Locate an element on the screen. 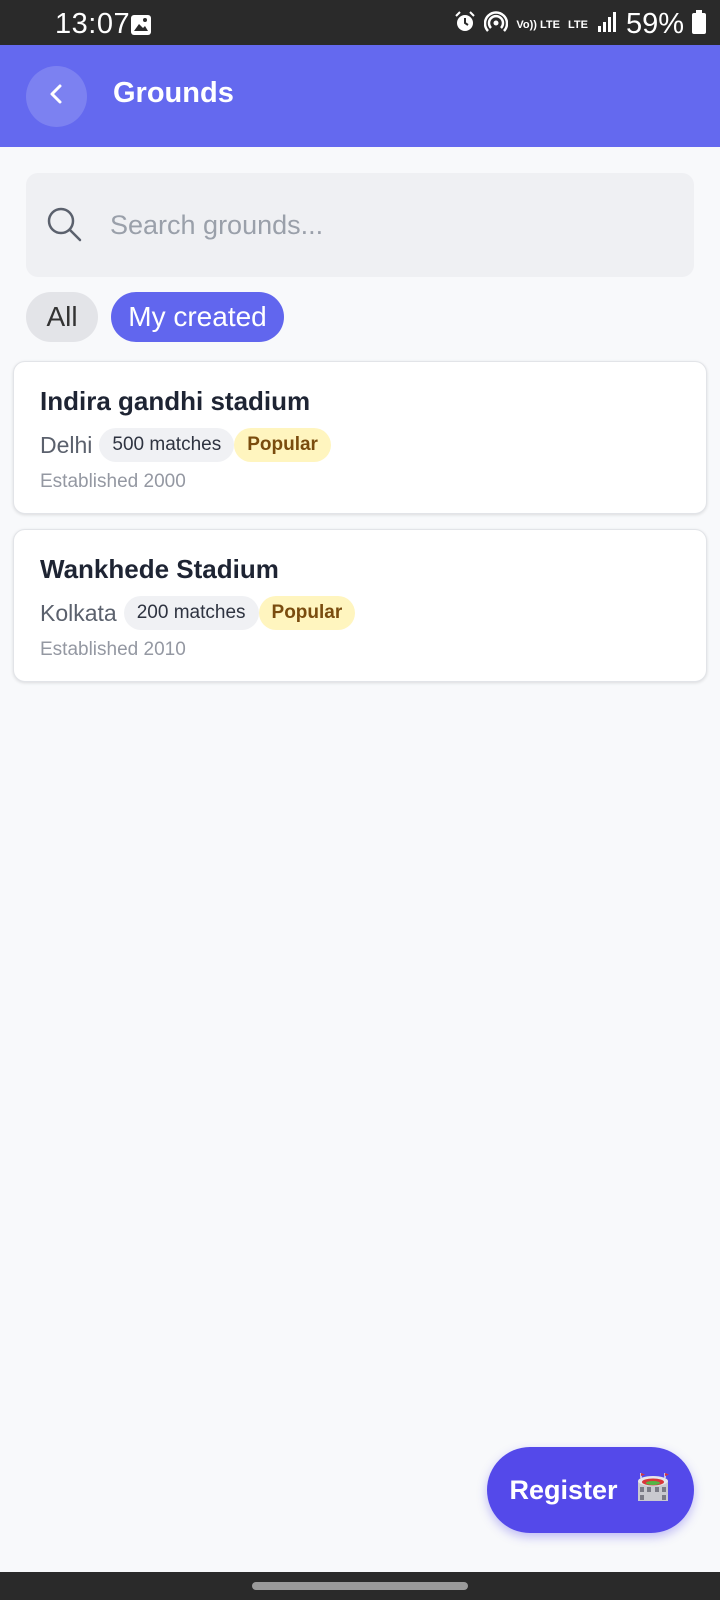 The width and height of the screenshot is (720, 1600). search-icon is located at coordinates (65, 227).